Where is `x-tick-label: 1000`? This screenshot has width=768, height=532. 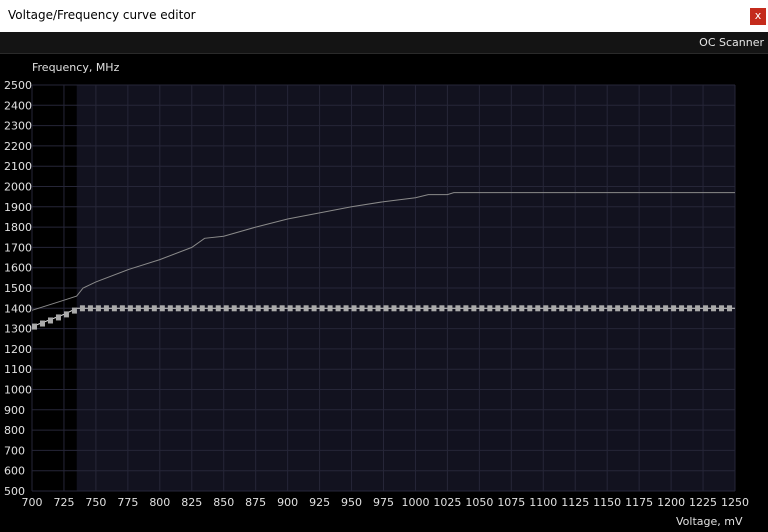
x-tick-label: 1000 is located at coordinates (415, 502).